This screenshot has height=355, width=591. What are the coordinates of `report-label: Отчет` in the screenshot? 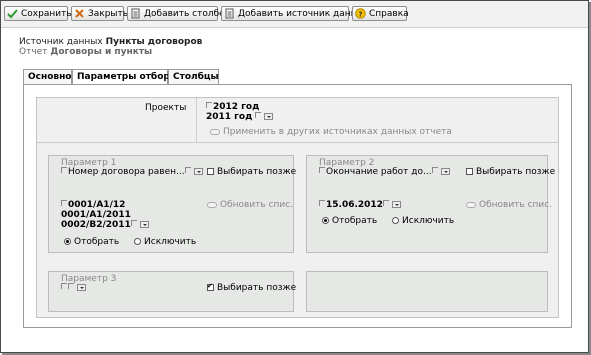 It's located at (33, 52).